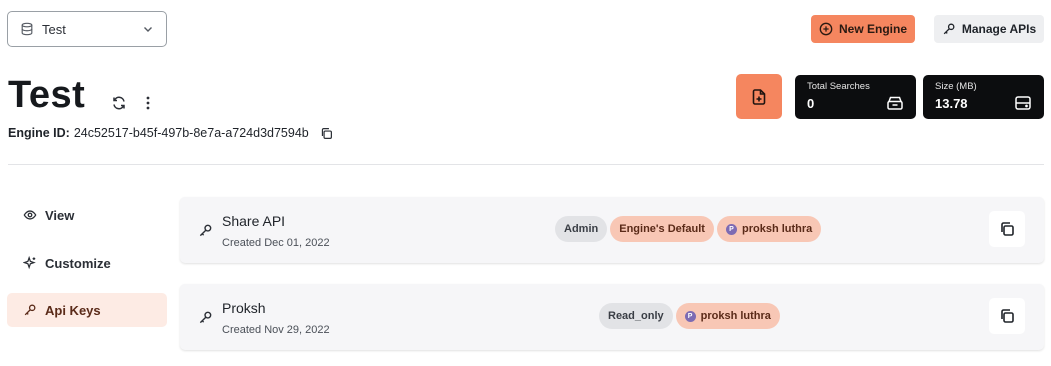 Image resolution: width=1051 pixels, height=366 pixels. Describe the element at coordinates (54, 29) in the screenshot. I see `engine-selector-value: Test` at that location.